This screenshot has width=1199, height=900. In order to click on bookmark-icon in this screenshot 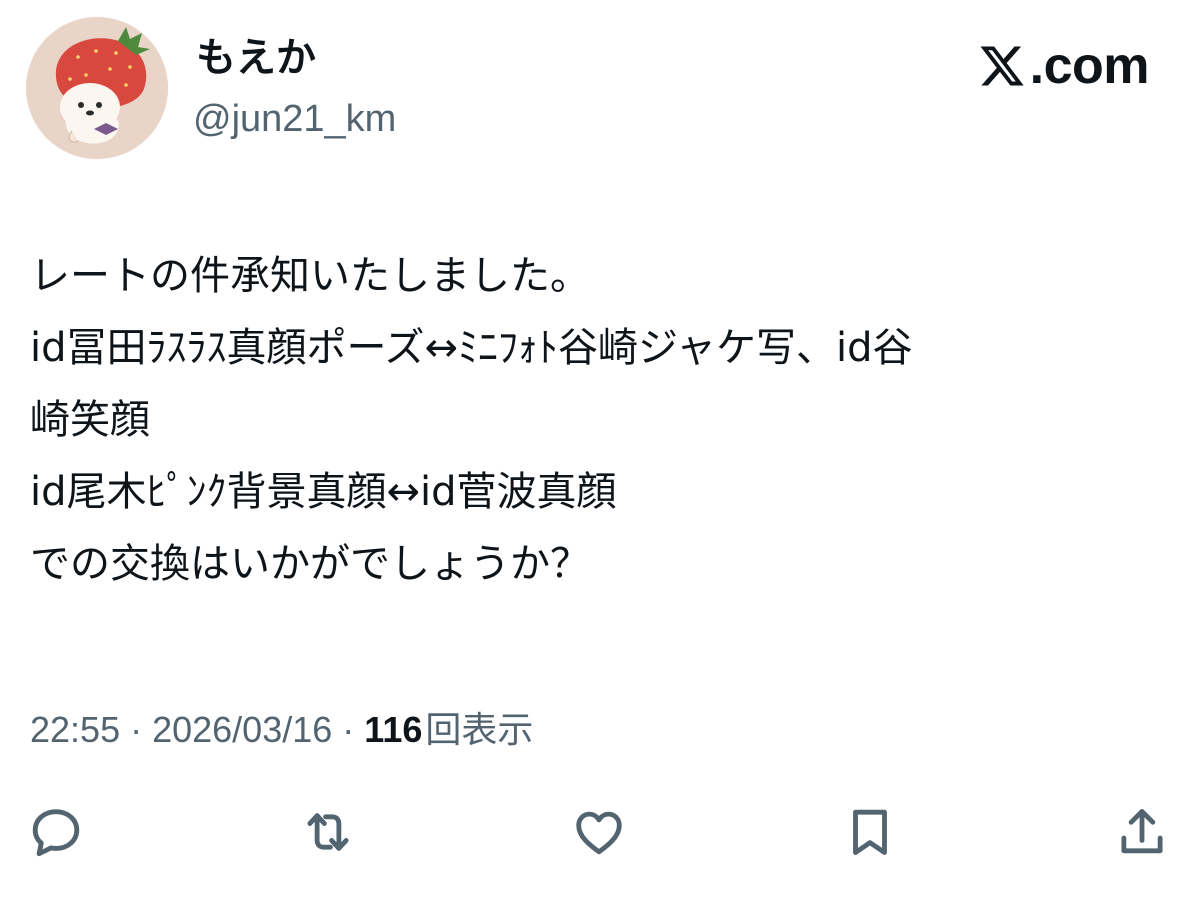, I will do `click(870, 832)`.